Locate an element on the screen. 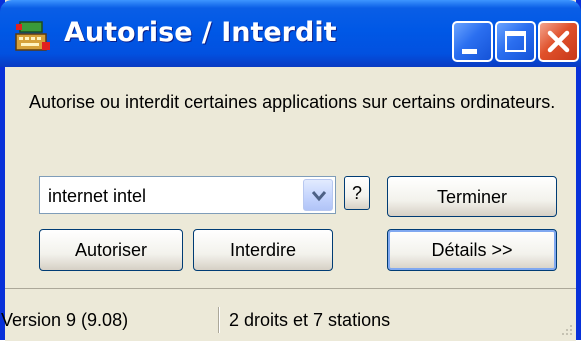  maximize-icon is located at coordinates (515, 41).